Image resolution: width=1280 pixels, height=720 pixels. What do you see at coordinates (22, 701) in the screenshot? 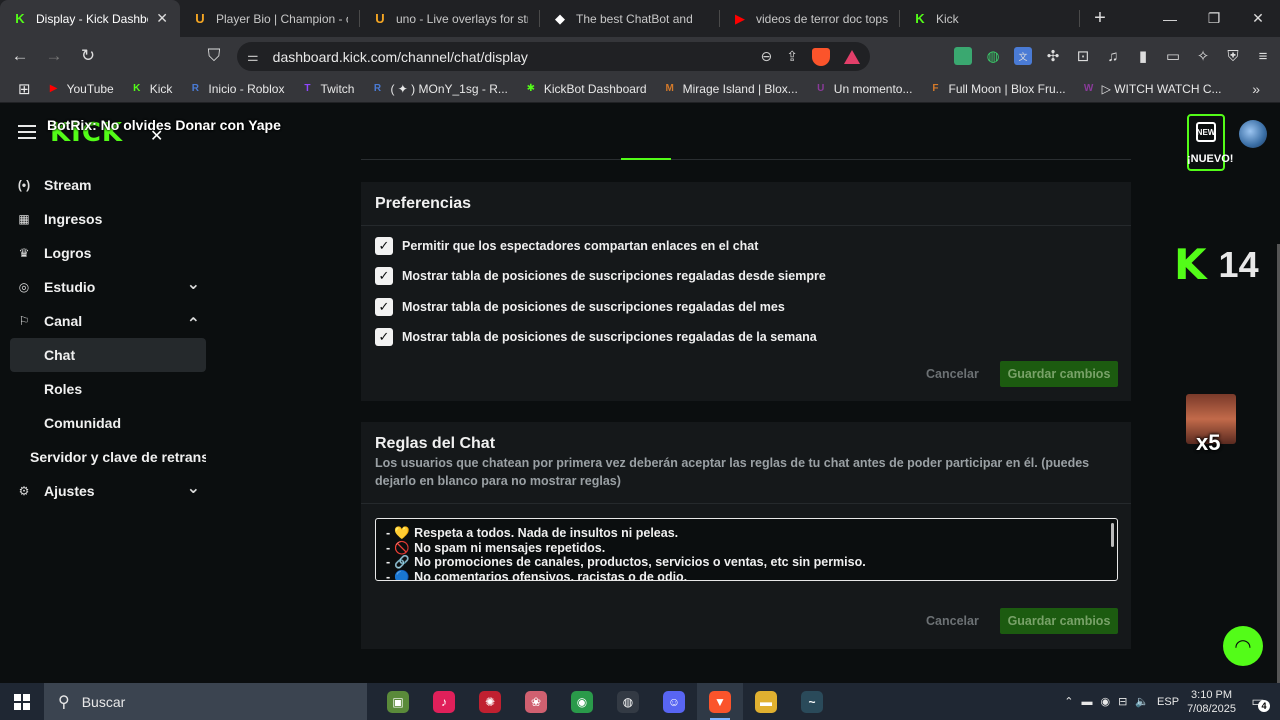
I see `start-button` at bounding box center [22, 701].